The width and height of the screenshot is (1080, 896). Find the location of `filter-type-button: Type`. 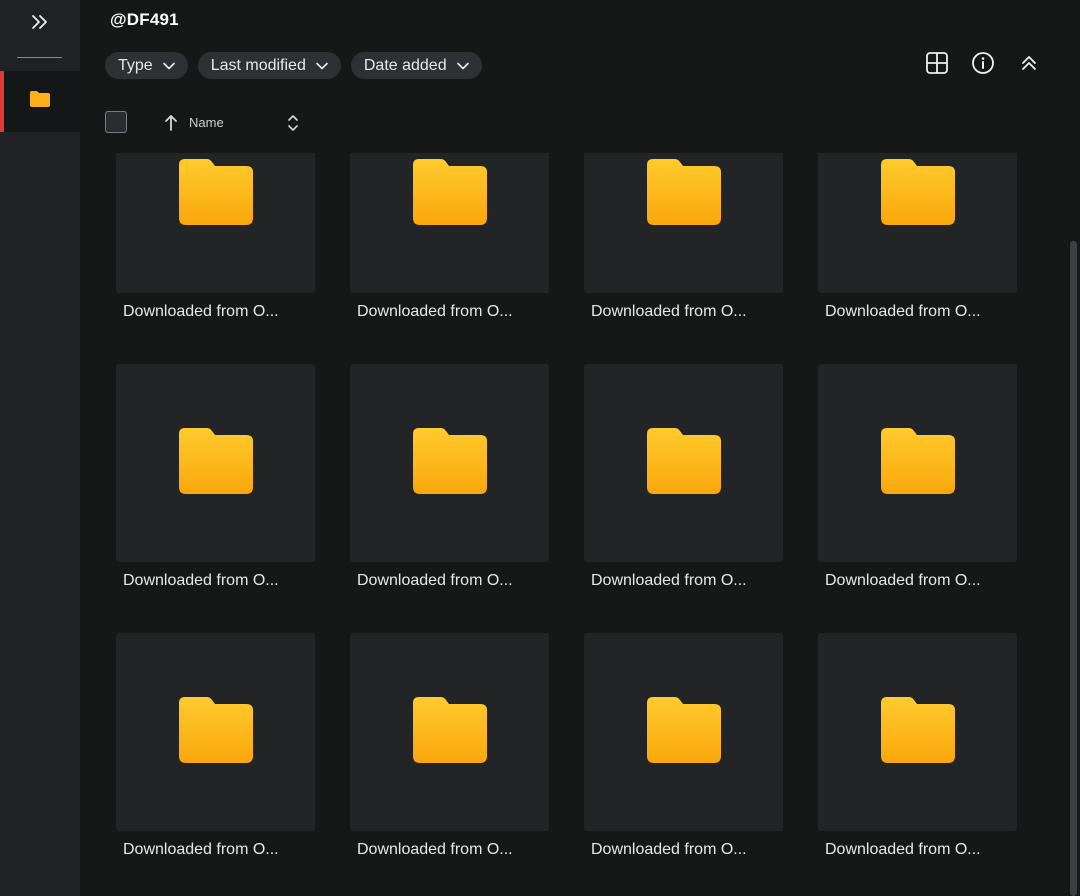

filter-type-button: Type is located at coordinates (146, 65).